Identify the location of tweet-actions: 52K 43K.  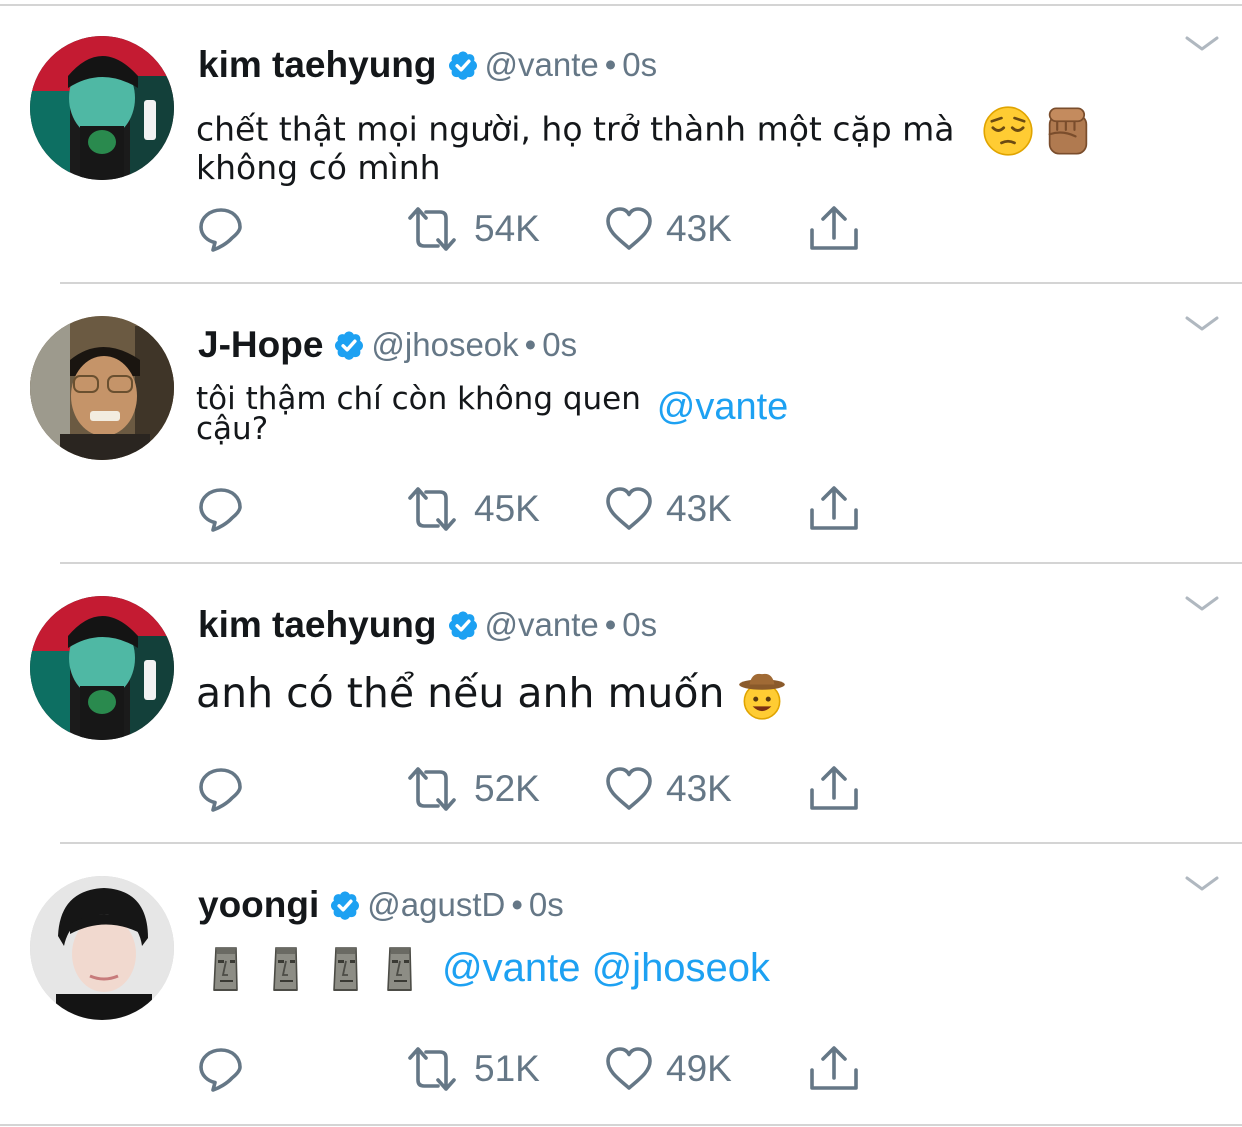
(546, 789).